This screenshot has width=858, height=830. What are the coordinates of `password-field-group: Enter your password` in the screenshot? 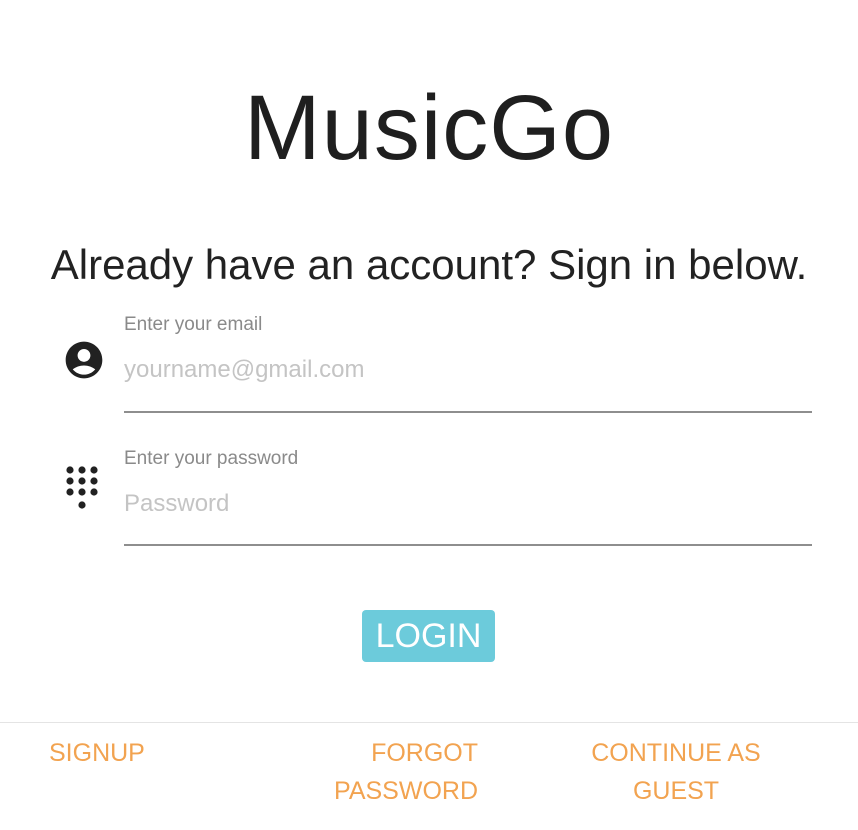 It's located at (468, 498).